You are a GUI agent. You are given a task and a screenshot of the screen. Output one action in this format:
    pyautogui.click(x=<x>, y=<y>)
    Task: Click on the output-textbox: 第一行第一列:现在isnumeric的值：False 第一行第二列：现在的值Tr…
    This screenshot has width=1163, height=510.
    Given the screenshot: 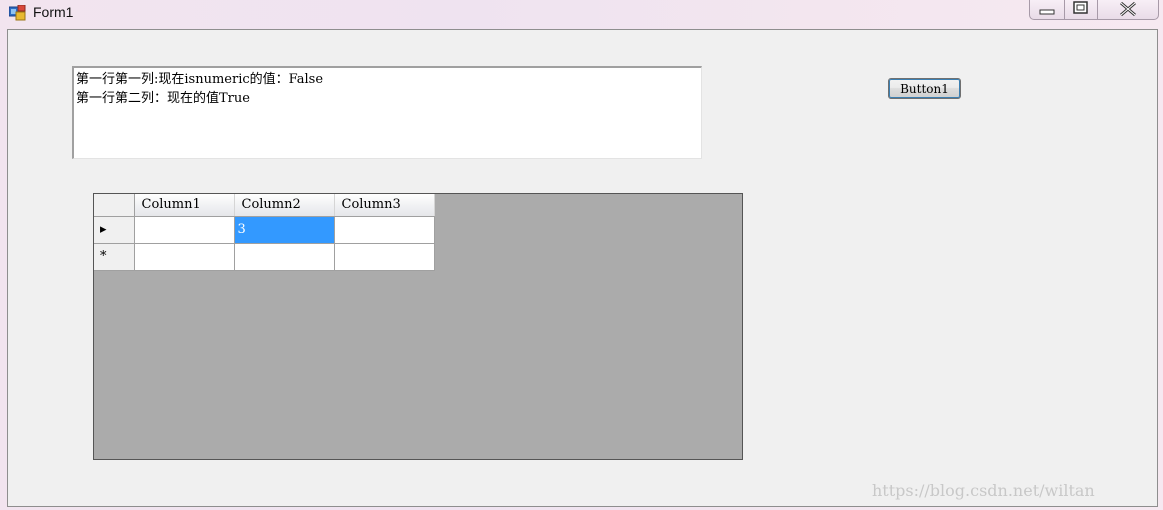 What is the action you would take?
    pyautogui.click(x=387, y=112)
    